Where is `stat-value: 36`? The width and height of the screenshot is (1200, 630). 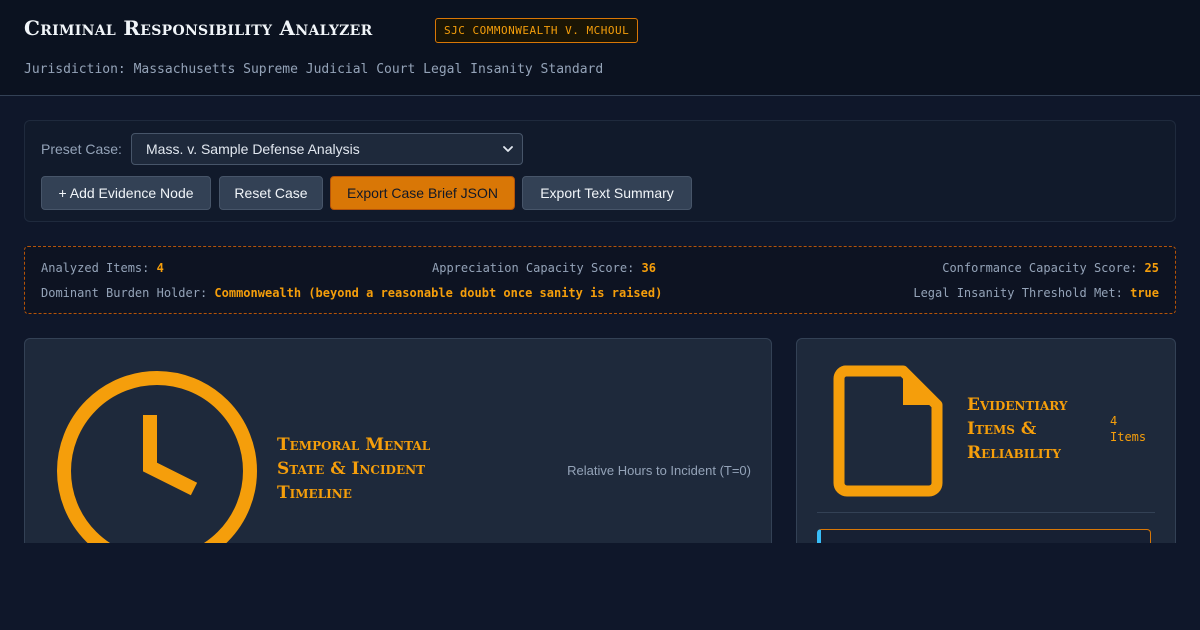
stat-value: 36 is located at coordinates (648, 268).